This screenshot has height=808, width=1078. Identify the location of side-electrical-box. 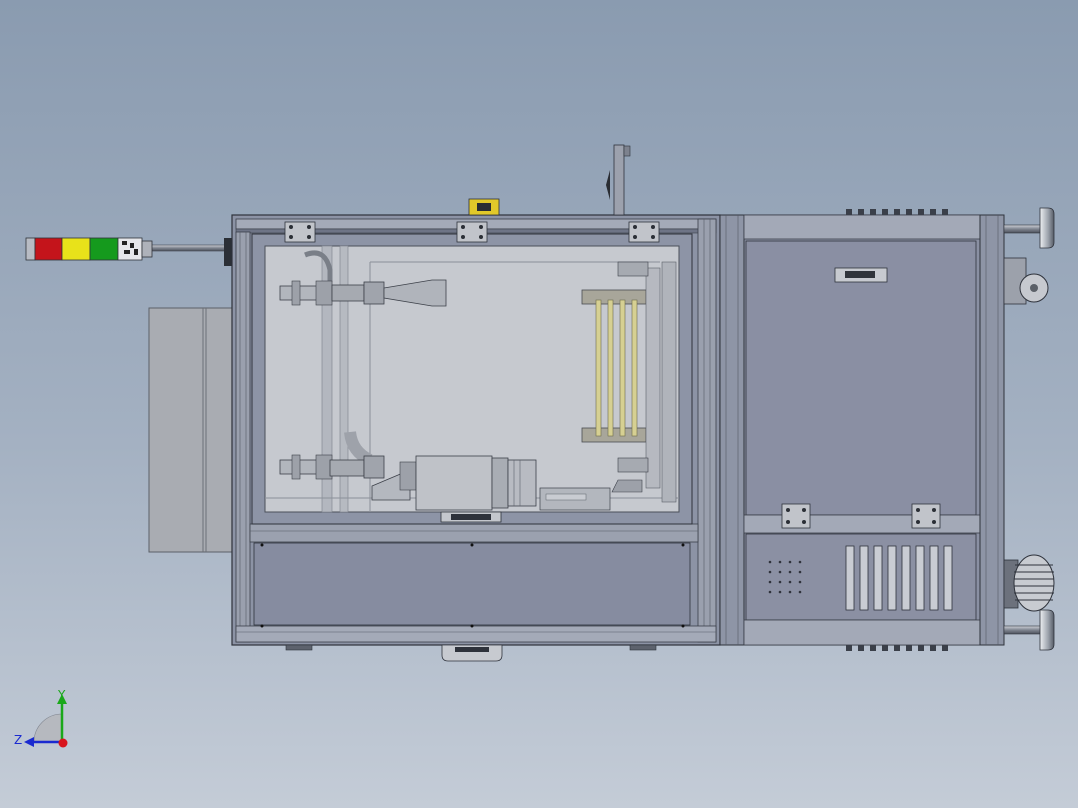
(191, 430).